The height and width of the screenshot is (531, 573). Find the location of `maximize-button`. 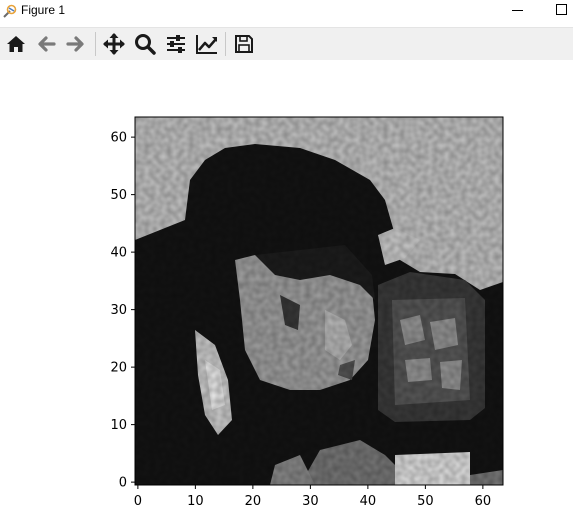

maximize-button is located at coordinates (561, 11).